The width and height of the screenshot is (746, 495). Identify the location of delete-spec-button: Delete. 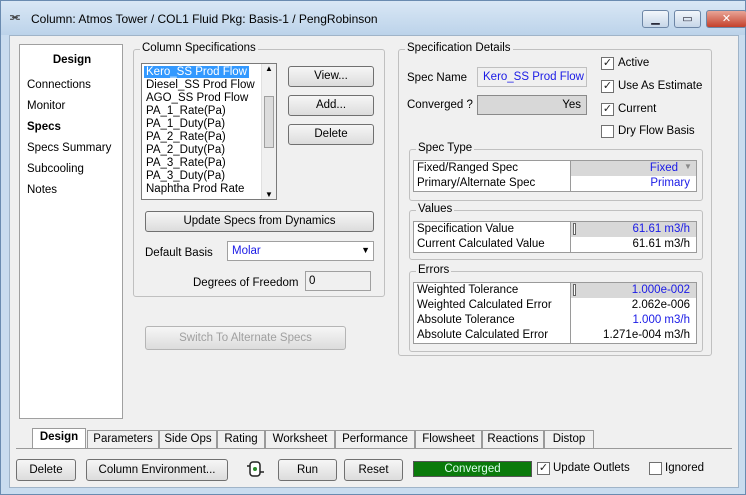
(331, 134).